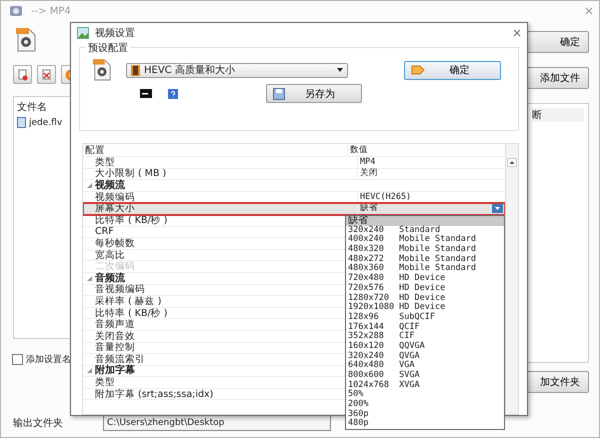  What do you see at coordinates (418, 70) in the screenshot?
I see `arrow-icon` at bounding box center [418, 70].